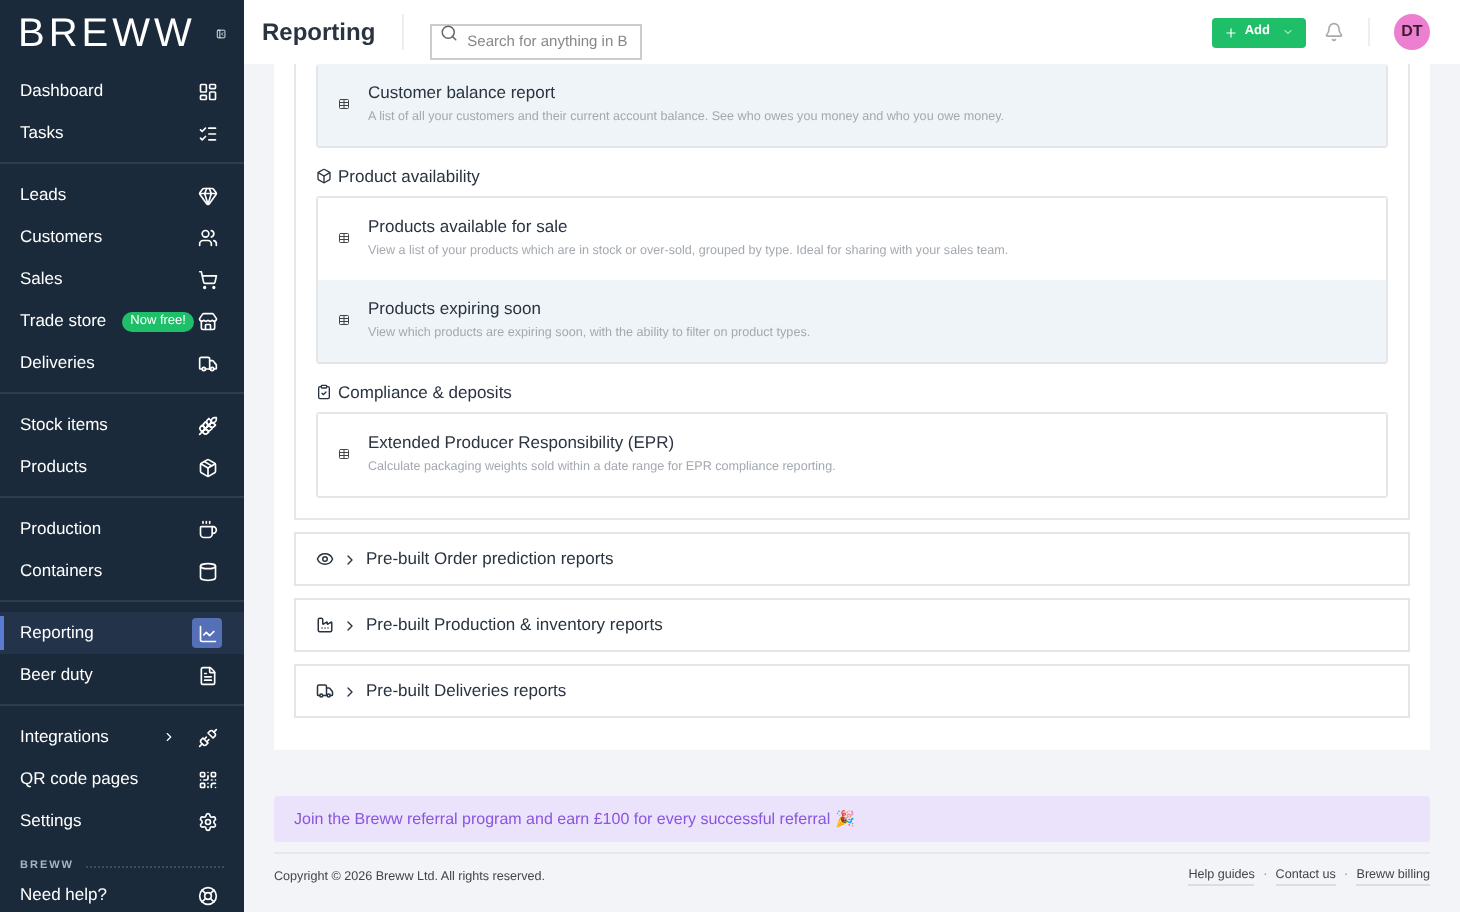  What do you see at coordinates (61, 571) in the screenshot?
I see `sidebar-label: Containers` at bounding box center [61, 571].